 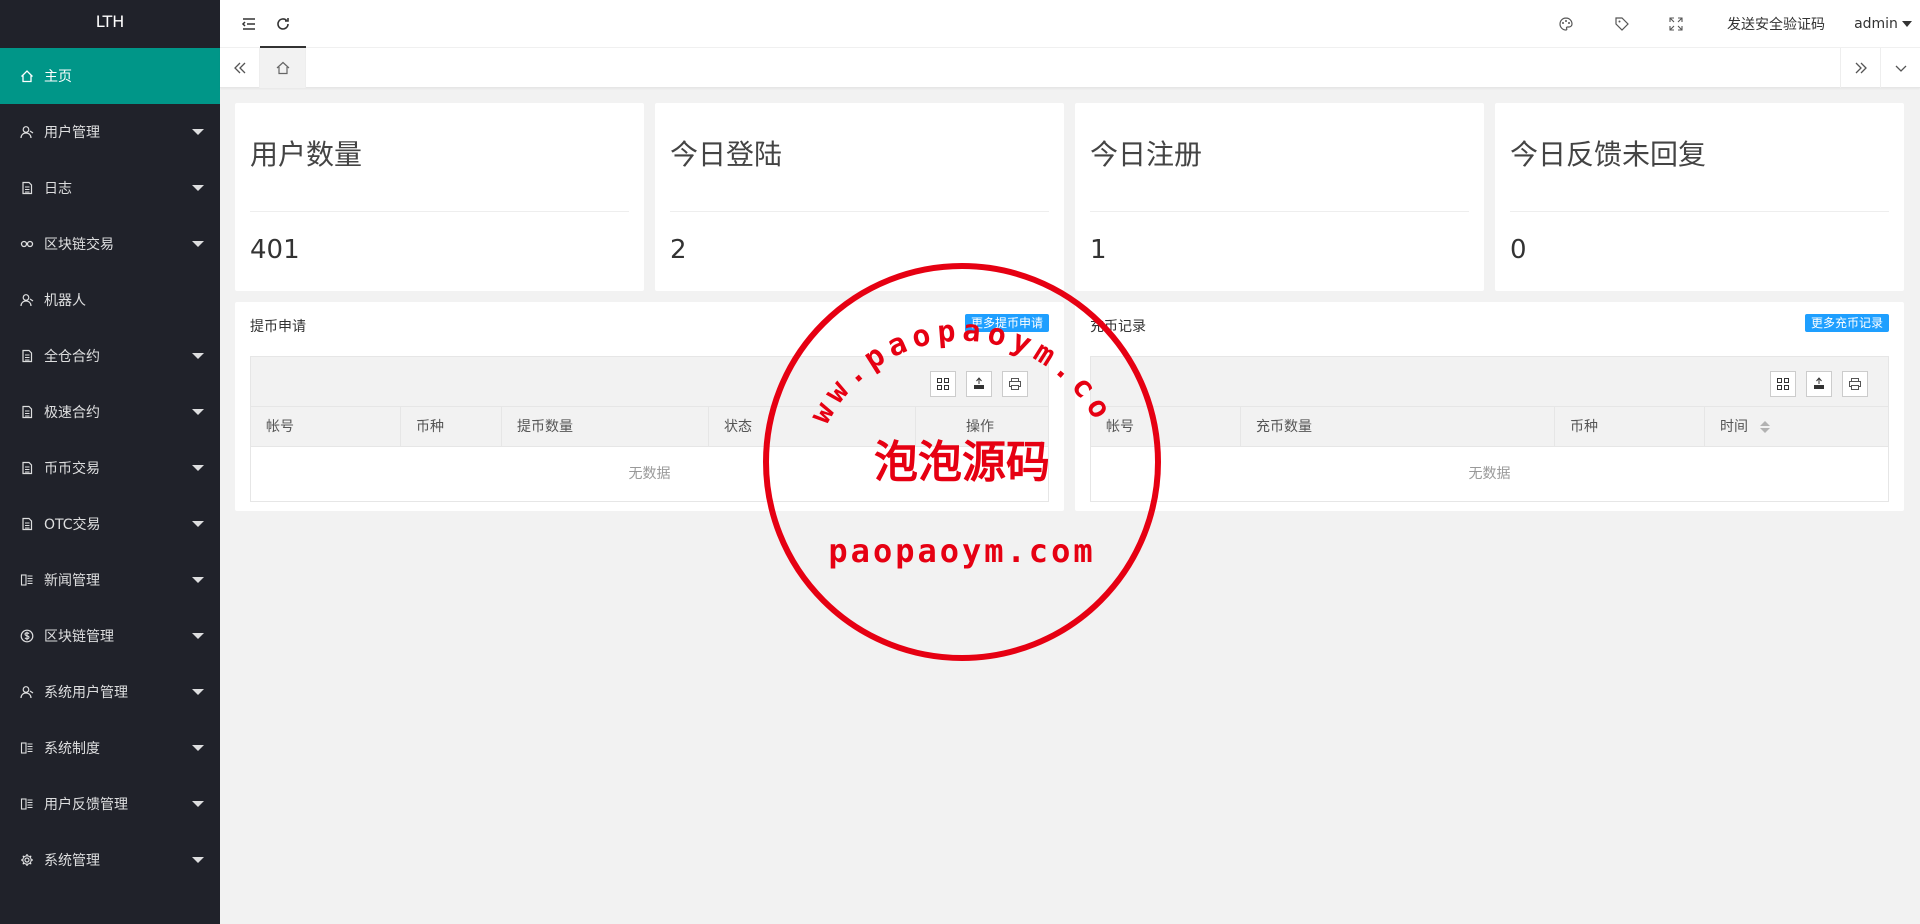 What do you see at coordinates (605, 427) in the screenshot?
I see `column-header: 提币数量` at bounding box center [605, 427].